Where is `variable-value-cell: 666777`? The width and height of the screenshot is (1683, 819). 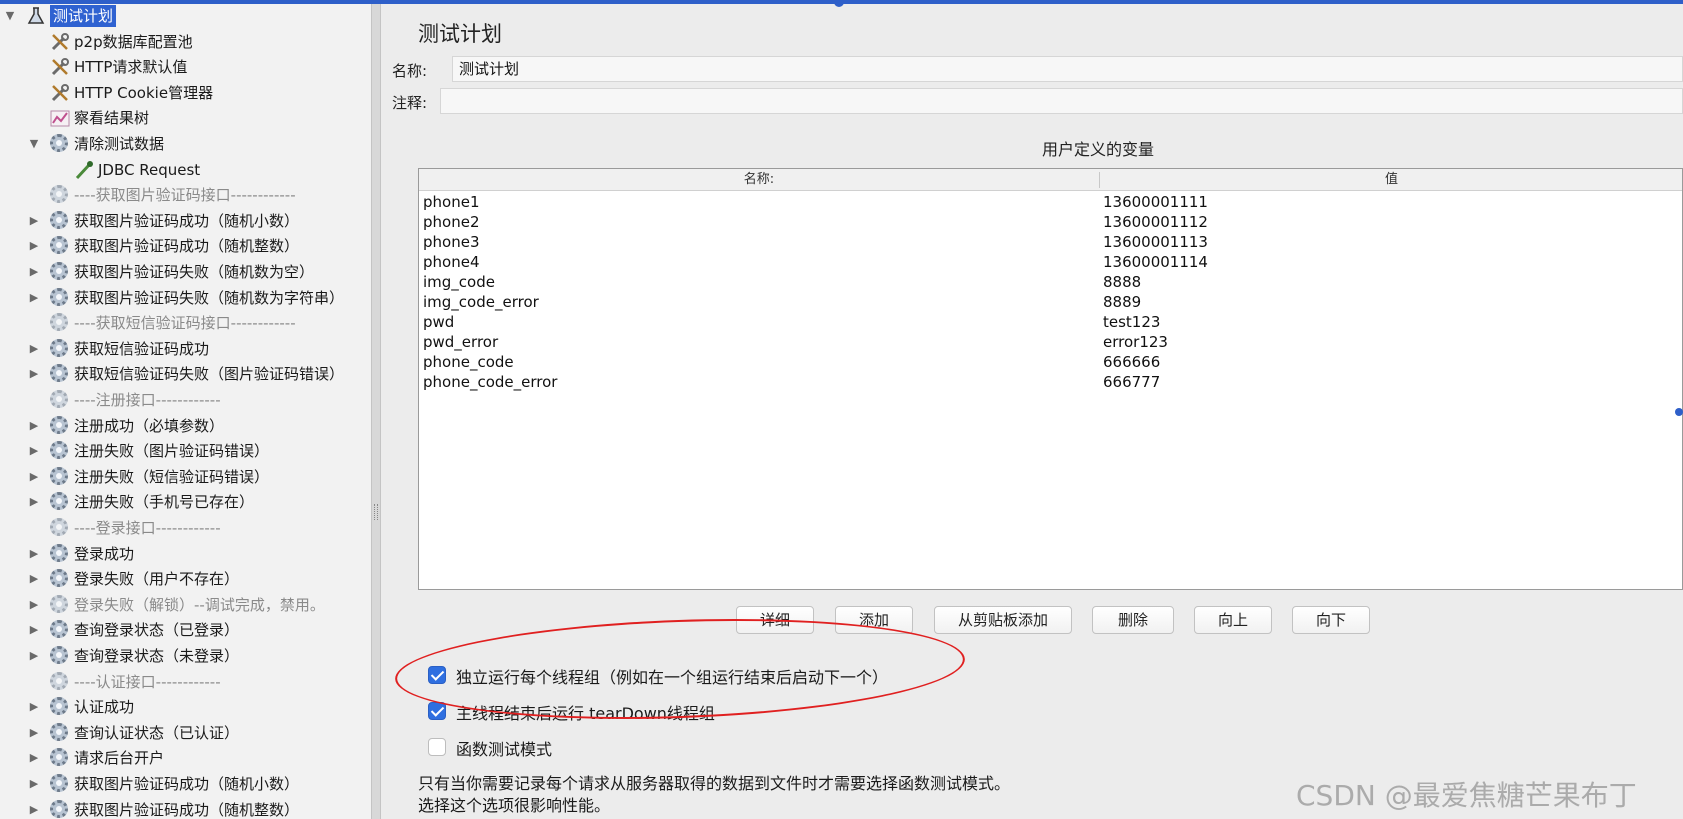
variable-value-cell: 666777 is located at coordinates (1131, 382).